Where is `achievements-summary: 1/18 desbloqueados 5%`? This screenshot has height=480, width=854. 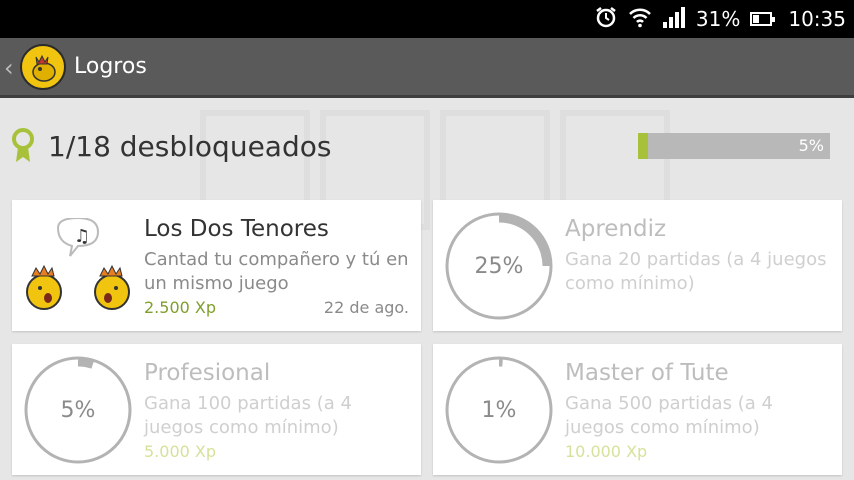 achievements-summary: 1/18 desbloqueados 5% is located at coordinates (427, 148).